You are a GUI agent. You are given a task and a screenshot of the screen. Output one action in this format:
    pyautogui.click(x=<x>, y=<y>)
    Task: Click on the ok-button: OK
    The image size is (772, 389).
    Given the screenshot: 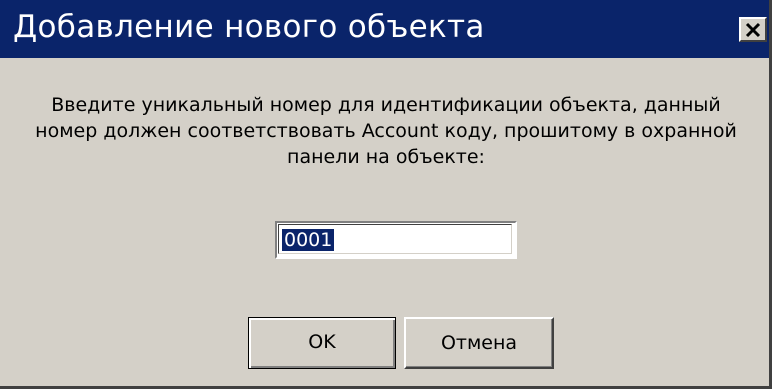 What is the action you would take?
    pyautogui.click(x=322, y=343)
    